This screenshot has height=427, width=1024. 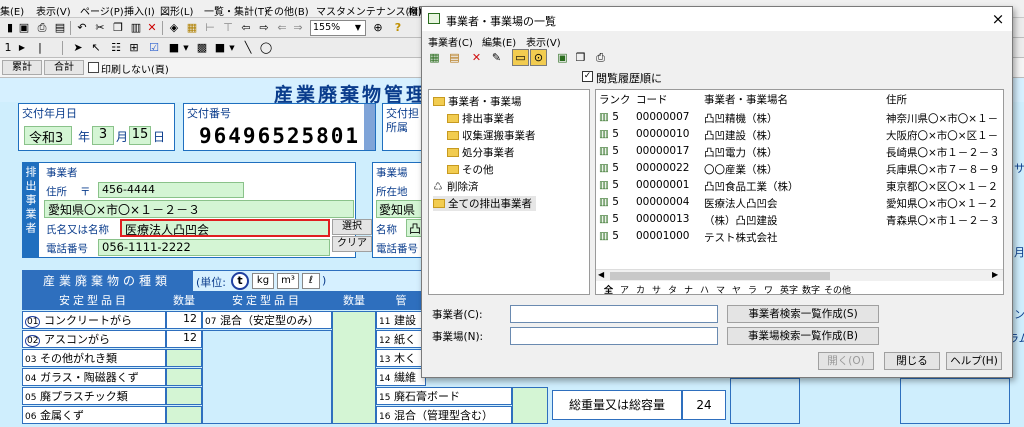 I want to click on new-icon: ▤, so click(x=454, y=57).